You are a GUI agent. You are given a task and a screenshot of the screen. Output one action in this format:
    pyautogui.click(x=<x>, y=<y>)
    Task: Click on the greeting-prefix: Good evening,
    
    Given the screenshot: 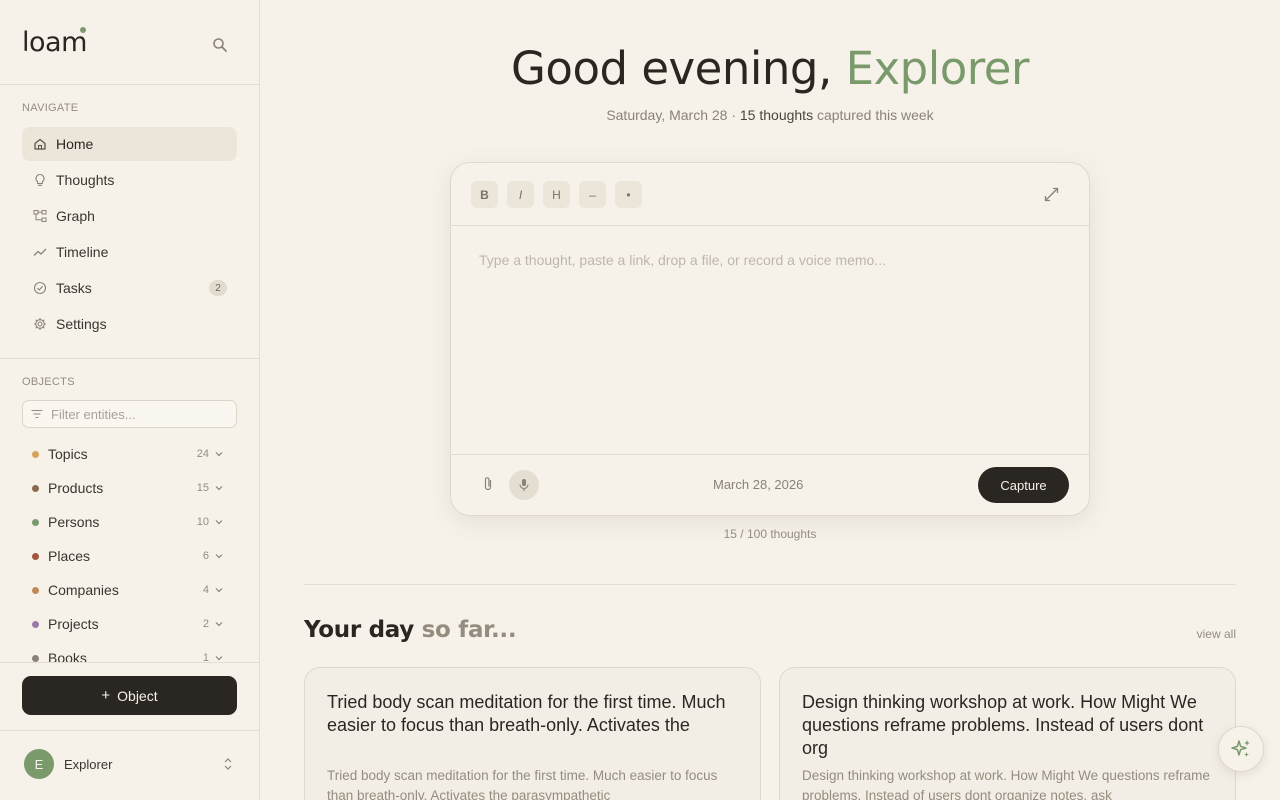 What is the action you would take?
    pyautogui.click(x=678, y=68)
    